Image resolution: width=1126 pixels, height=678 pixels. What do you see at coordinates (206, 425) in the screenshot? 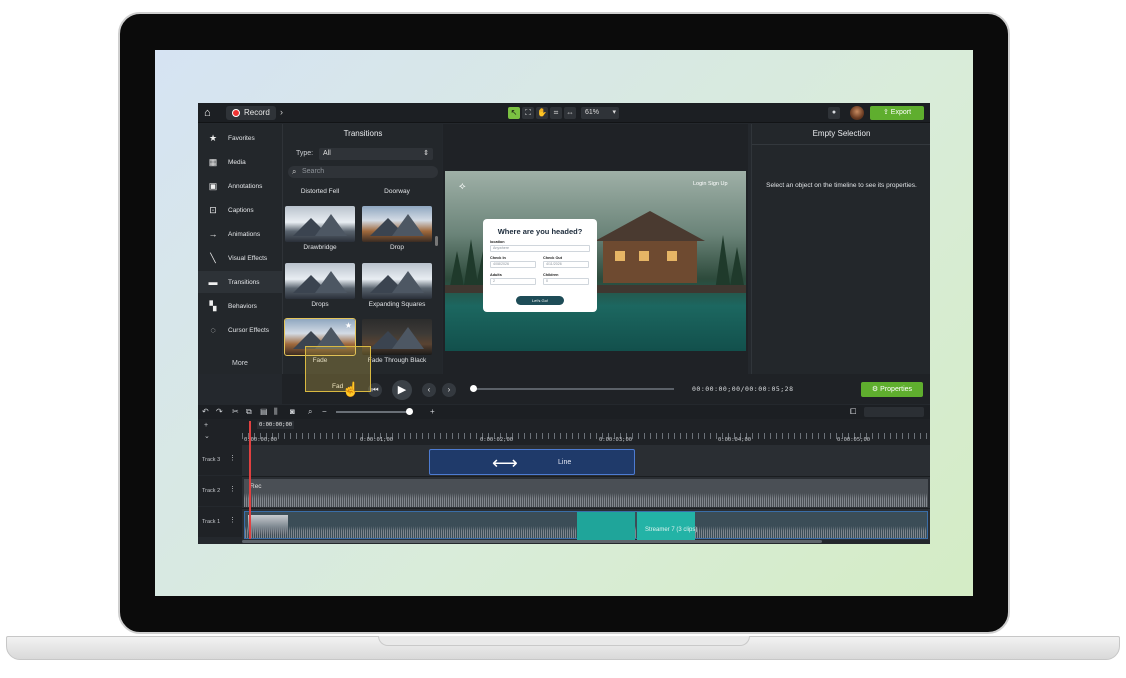
I see `add-track-icon: +` at bounding box center [206, 425].